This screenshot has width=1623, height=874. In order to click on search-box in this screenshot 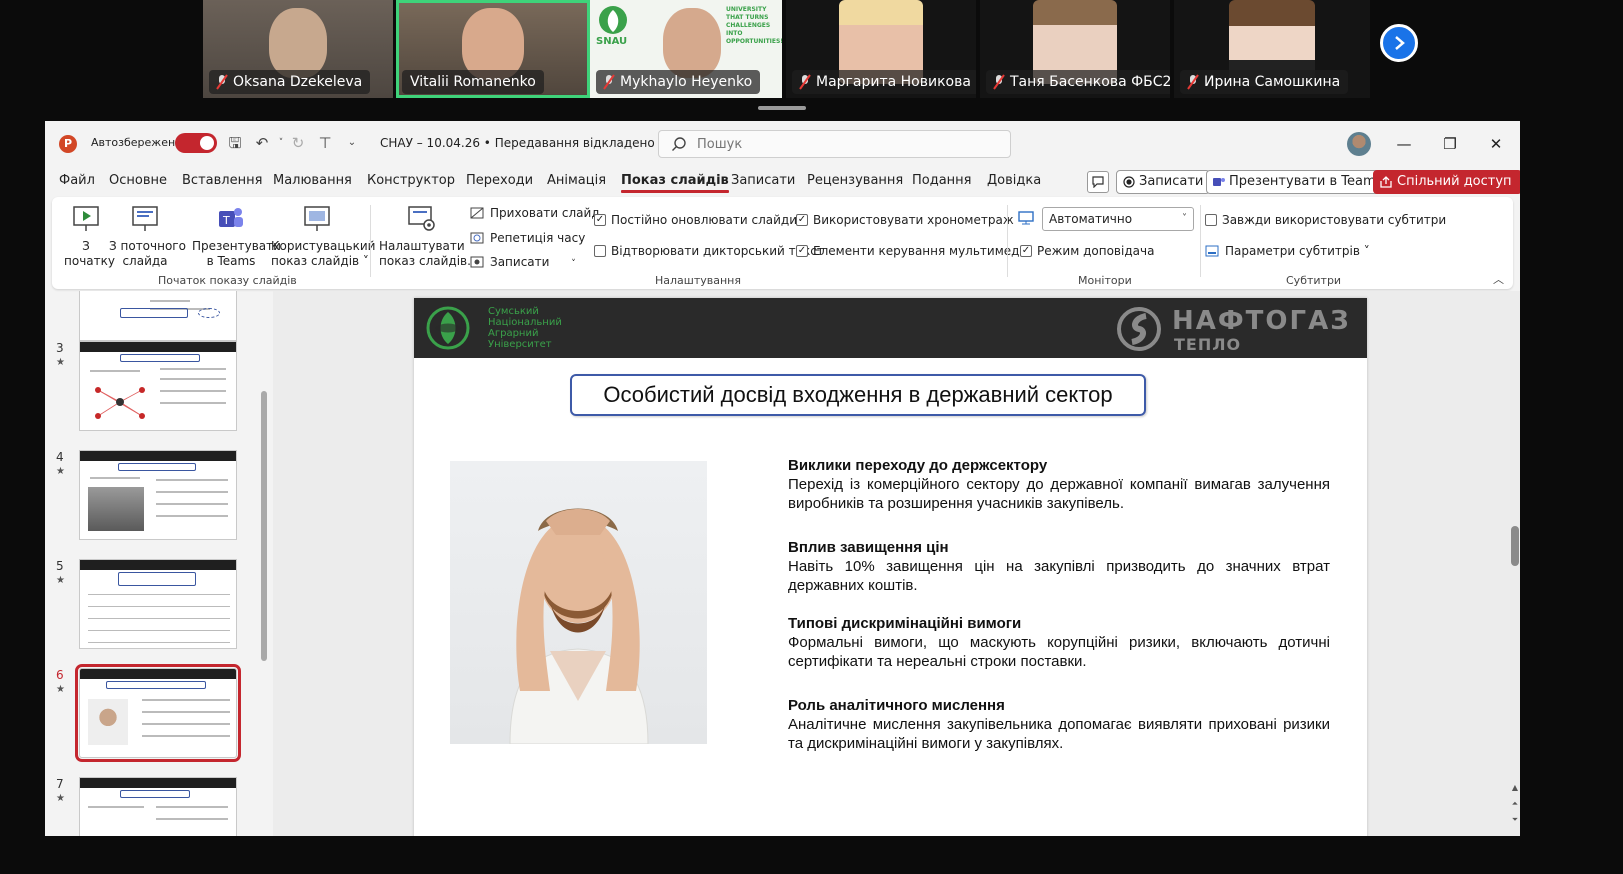, I will do `click(834, 144)`.